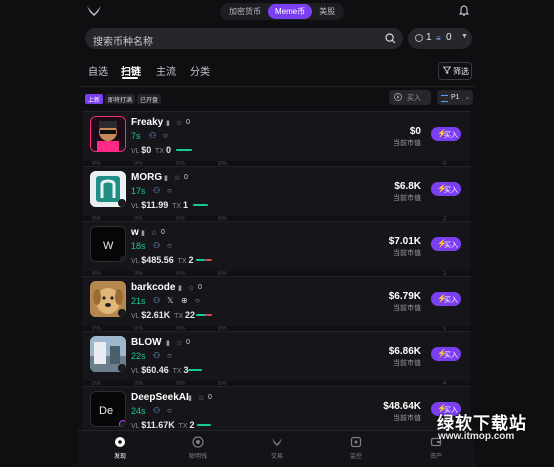  I want to click on buy-bar, so click(200, 260).